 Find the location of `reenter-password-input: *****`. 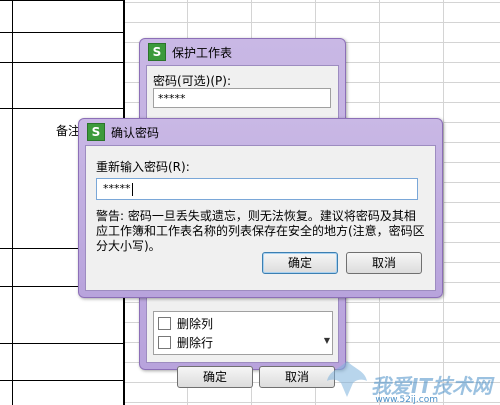

reenter-password-input: ***** is located at coordinates (257, 189).